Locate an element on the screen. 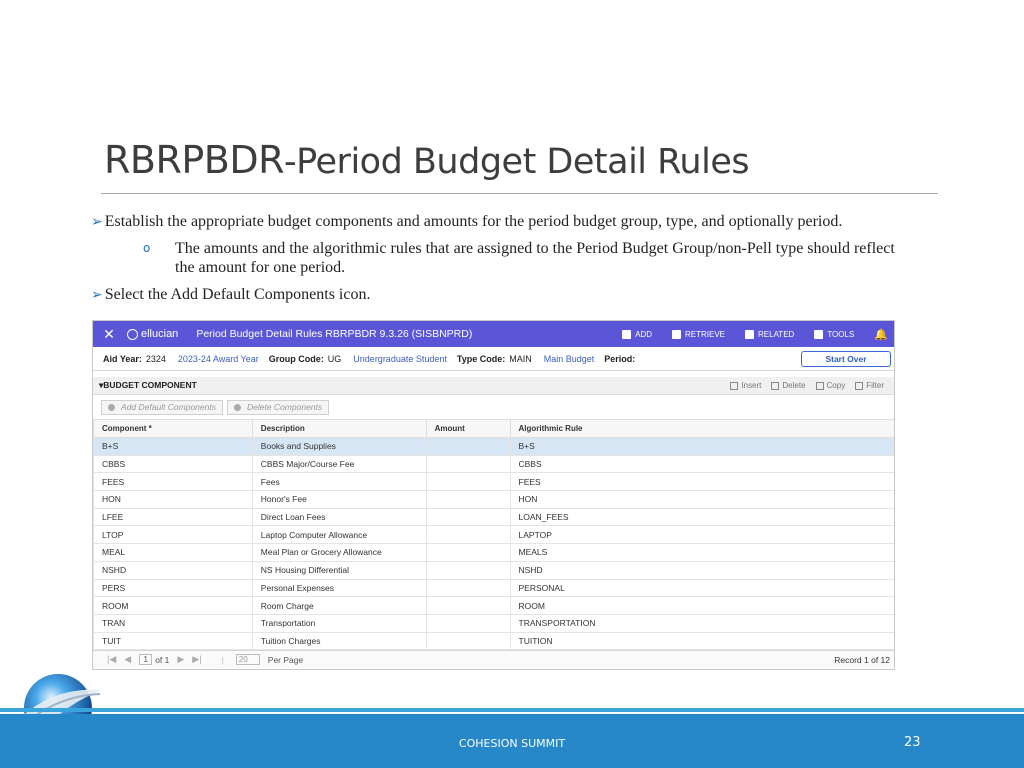 This screenshot has width=1024, height=768. type-code-desc: Main Budget is located at coordinates (569, 358).